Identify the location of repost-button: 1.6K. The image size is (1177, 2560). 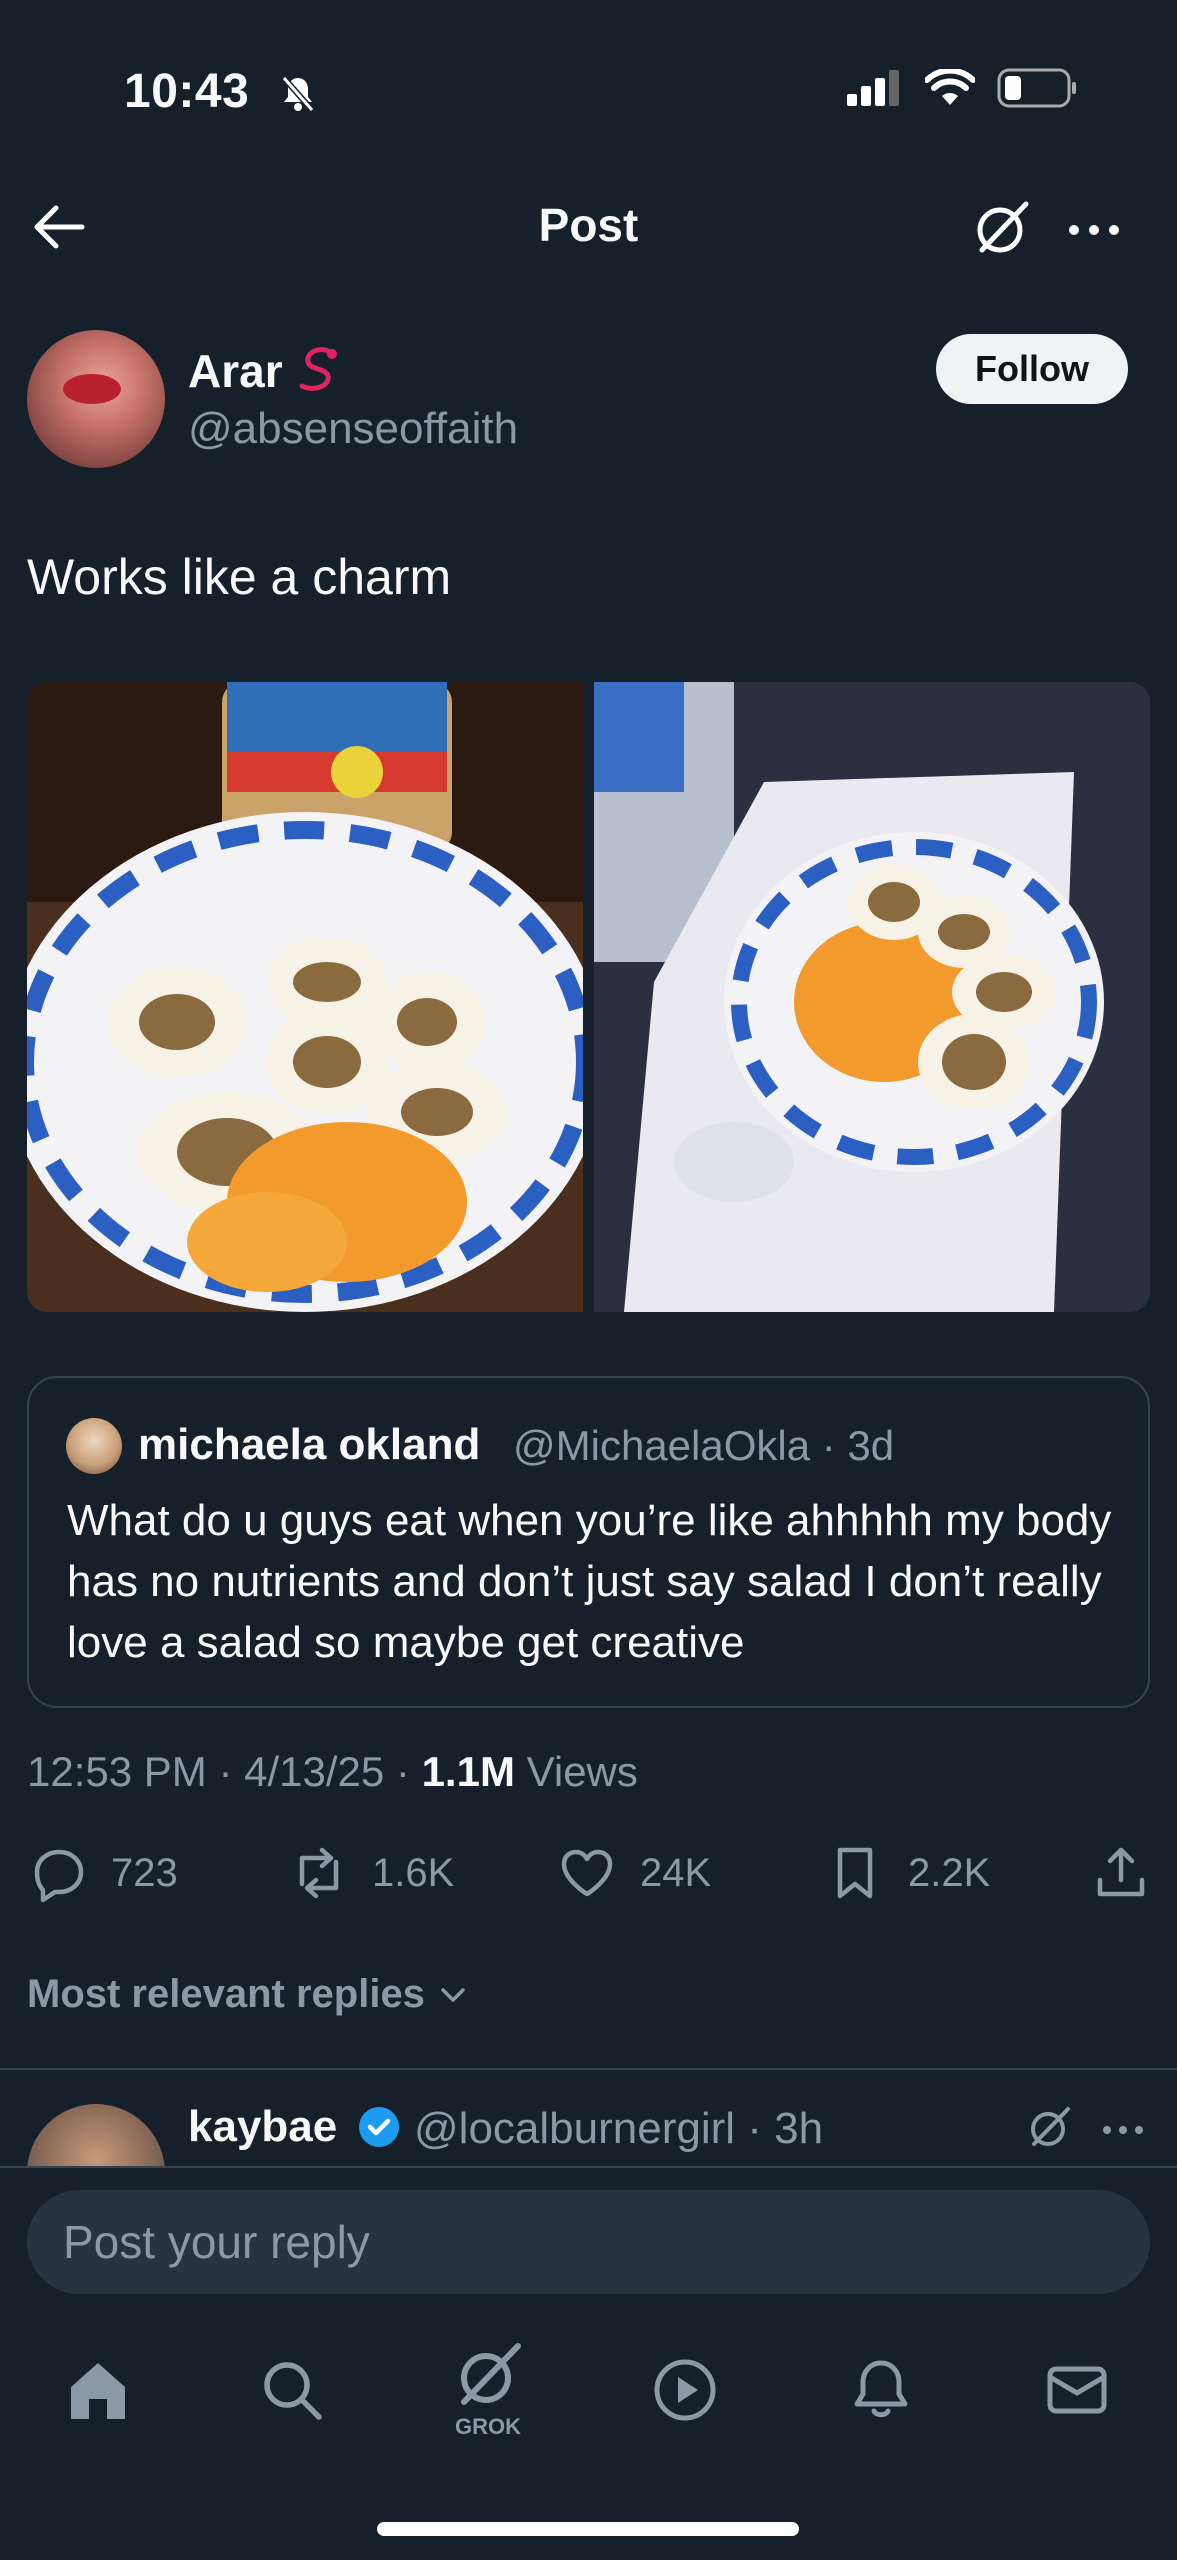
(371, 1873).